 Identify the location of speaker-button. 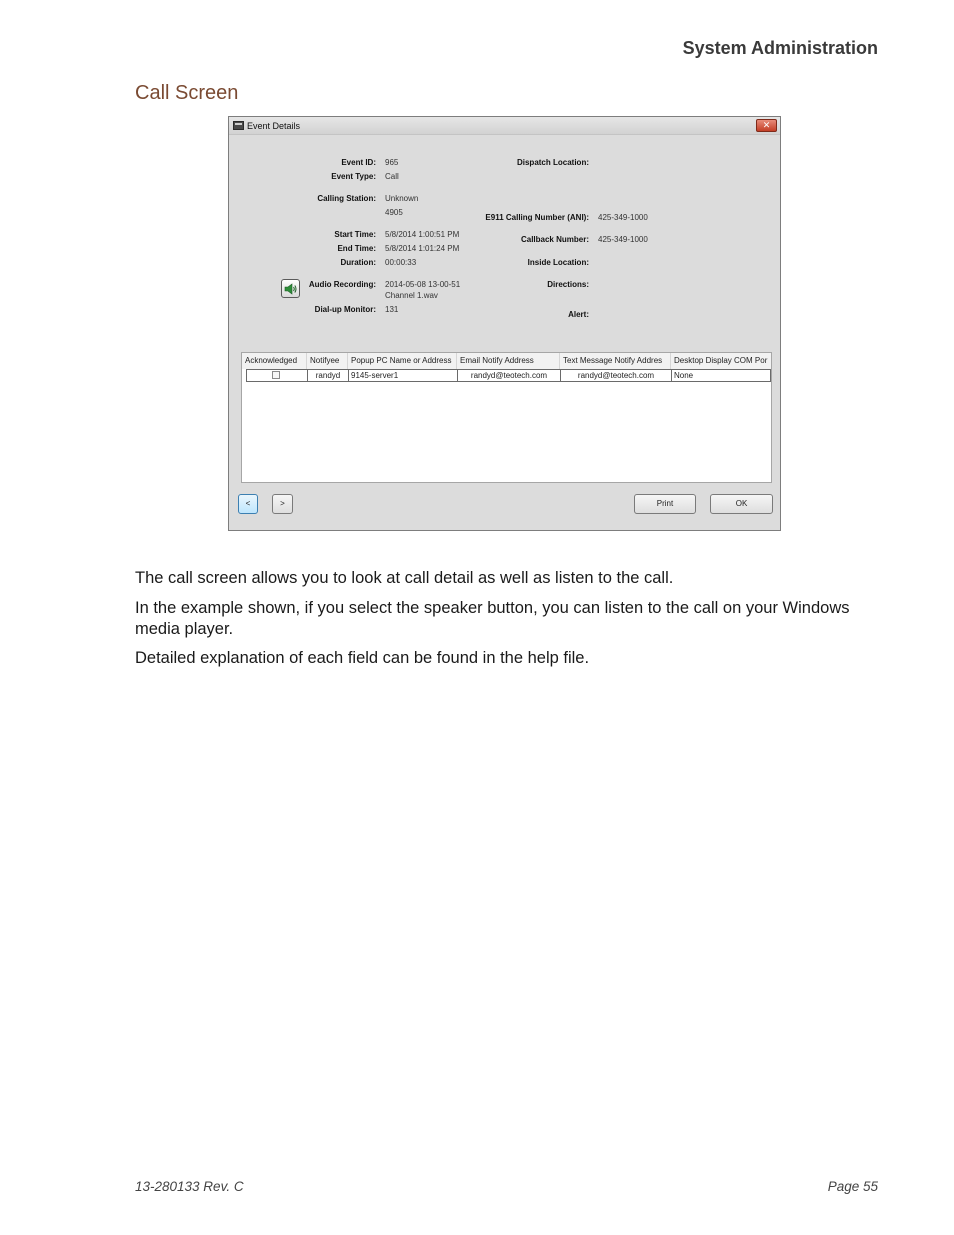
(290, 288).